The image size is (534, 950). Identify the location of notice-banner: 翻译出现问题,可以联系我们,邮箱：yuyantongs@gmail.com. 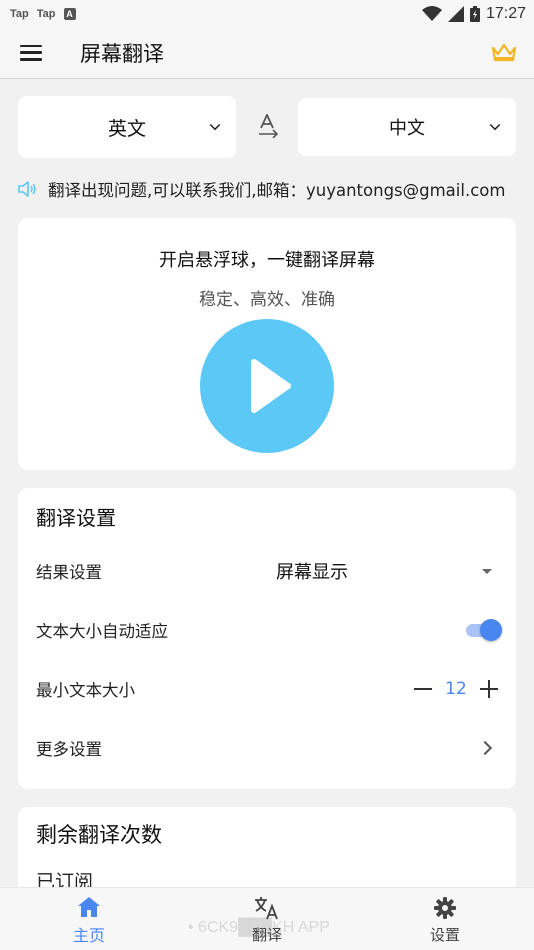
(268, 189).